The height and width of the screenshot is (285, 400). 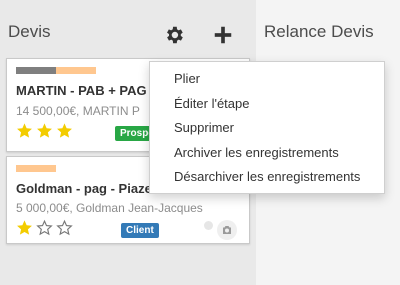 What do you see at coordinates (267, 153) in the screenshot?
I see `menu-item-archive-records: Archiver les enregistrements` at bounding box center [267, 153].